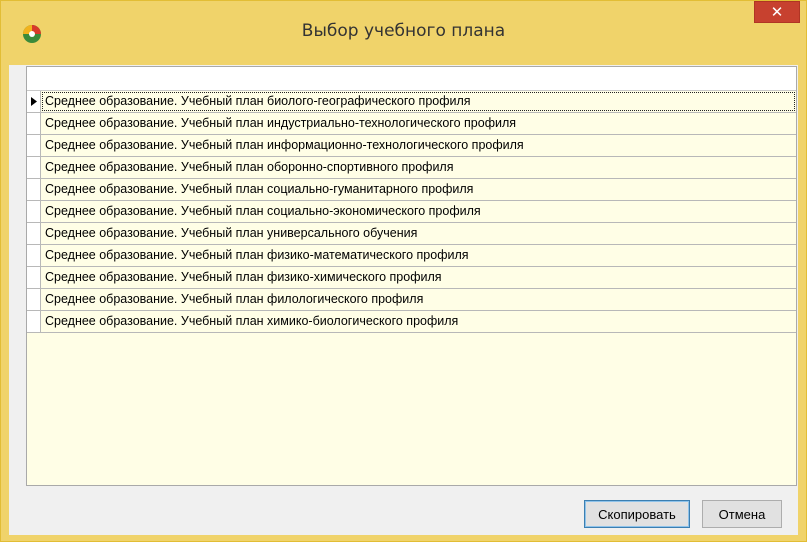 This screenshot has height=542, width=807. I want to click on grid-header, so click(411, 79).